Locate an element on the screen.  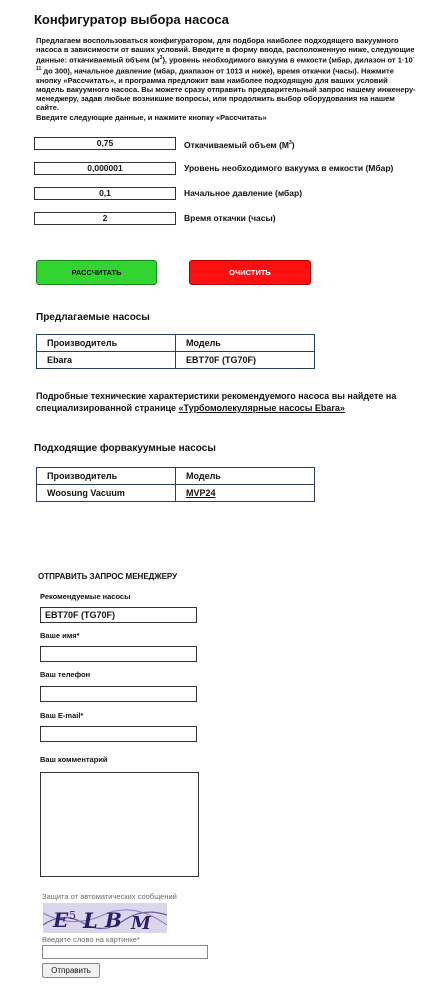
svg-text: E is located at coordinates (60, 920).